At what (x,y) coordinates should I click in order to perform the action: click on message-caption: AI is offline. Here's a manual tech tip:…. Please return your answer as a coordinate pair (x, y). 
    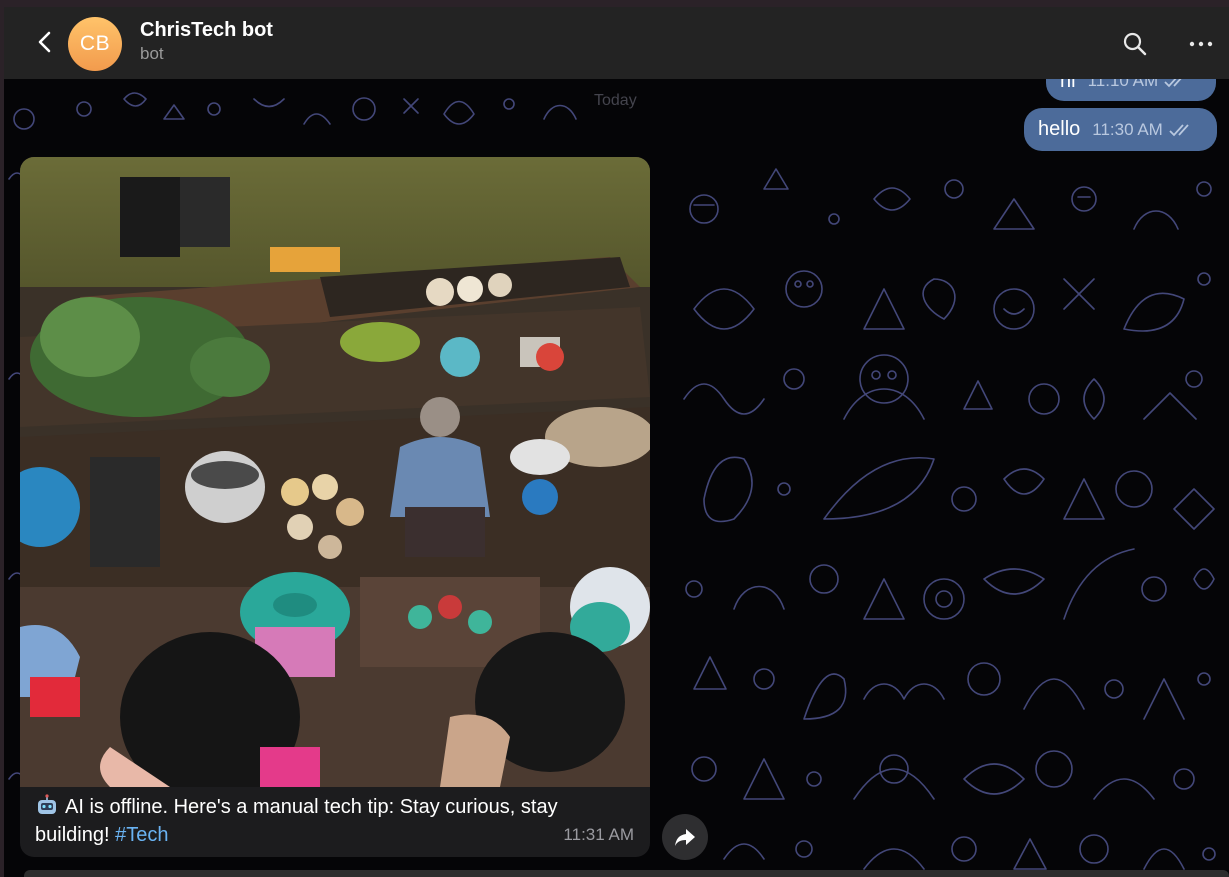
    Looking at the image, I should click on (315, 821).